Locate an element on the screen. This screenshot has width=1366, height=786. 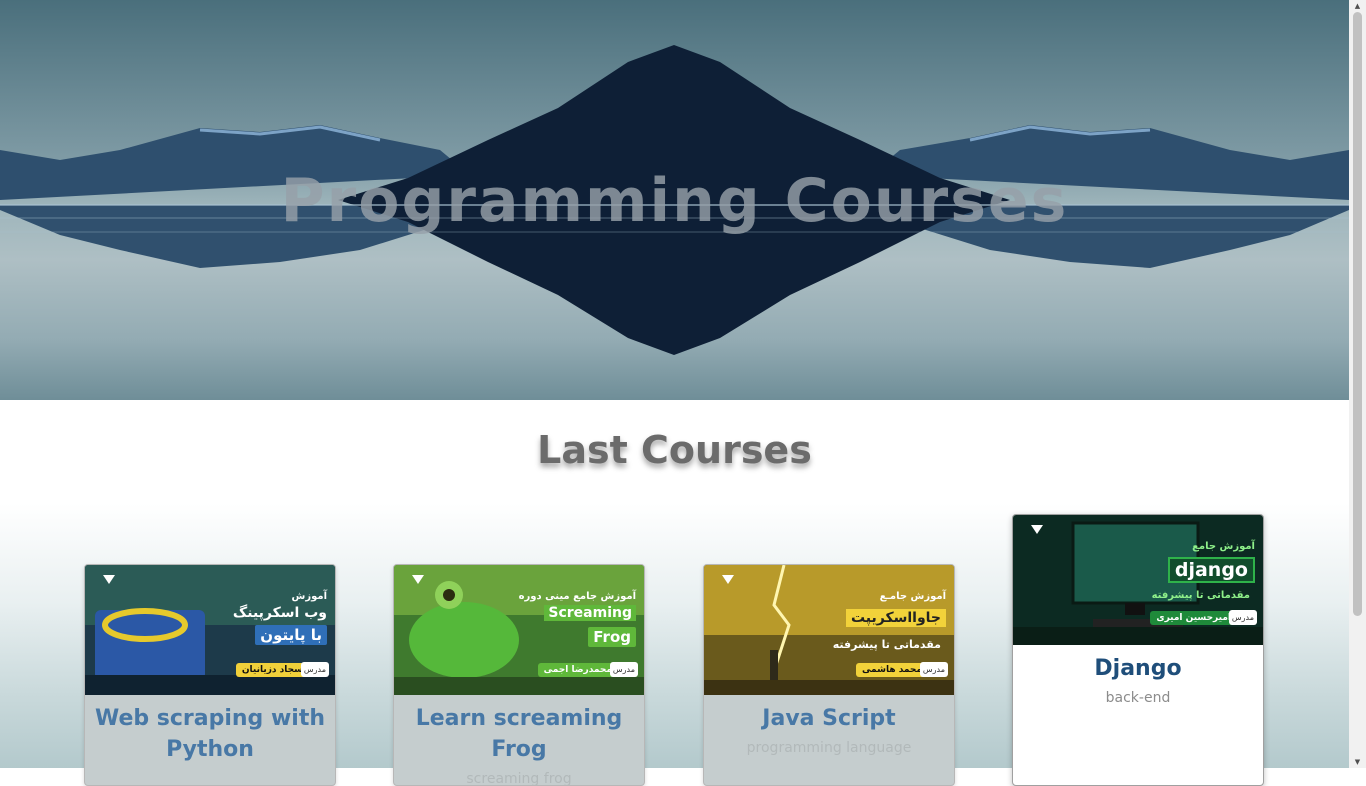
course-title: Java Script is located at coordinates (829, 718).